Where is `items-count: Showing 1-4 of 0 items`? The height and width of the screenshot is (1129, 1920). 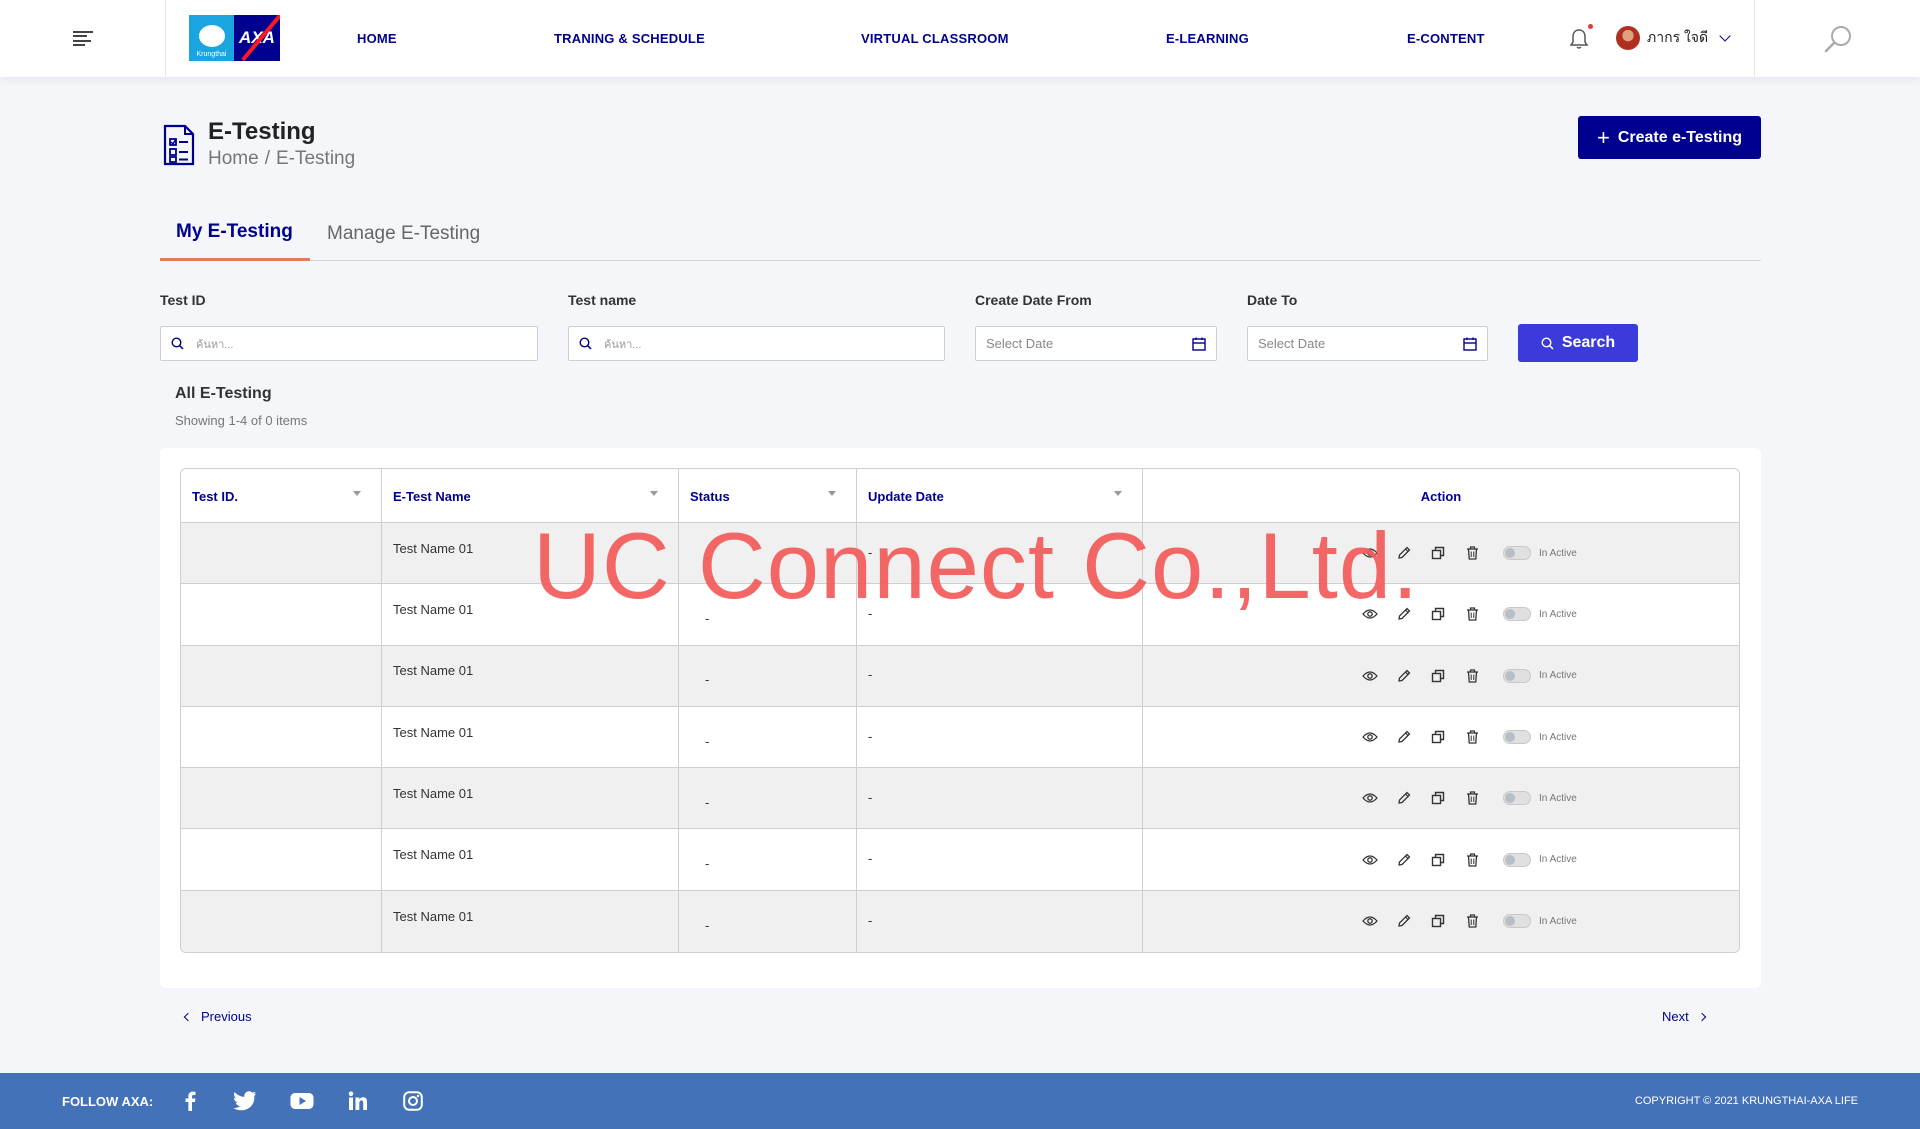
items-count: Showing 1-4 of 0 items is located at coordinates (241, 420).